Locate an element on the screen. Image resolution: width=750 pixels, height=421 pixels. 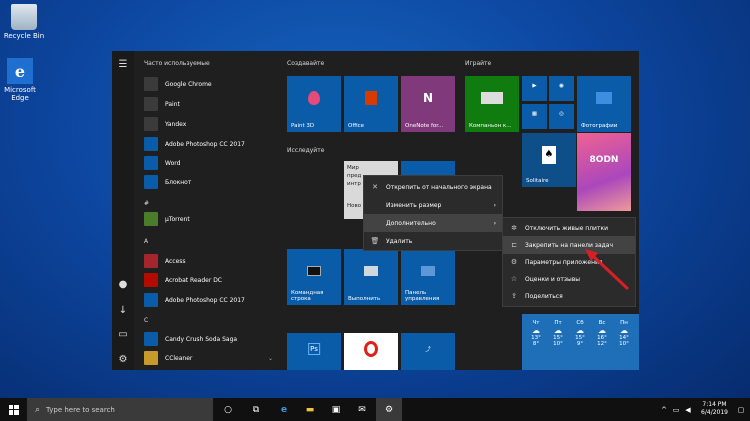
app-item: Paint is located at coordinates (162, 104).